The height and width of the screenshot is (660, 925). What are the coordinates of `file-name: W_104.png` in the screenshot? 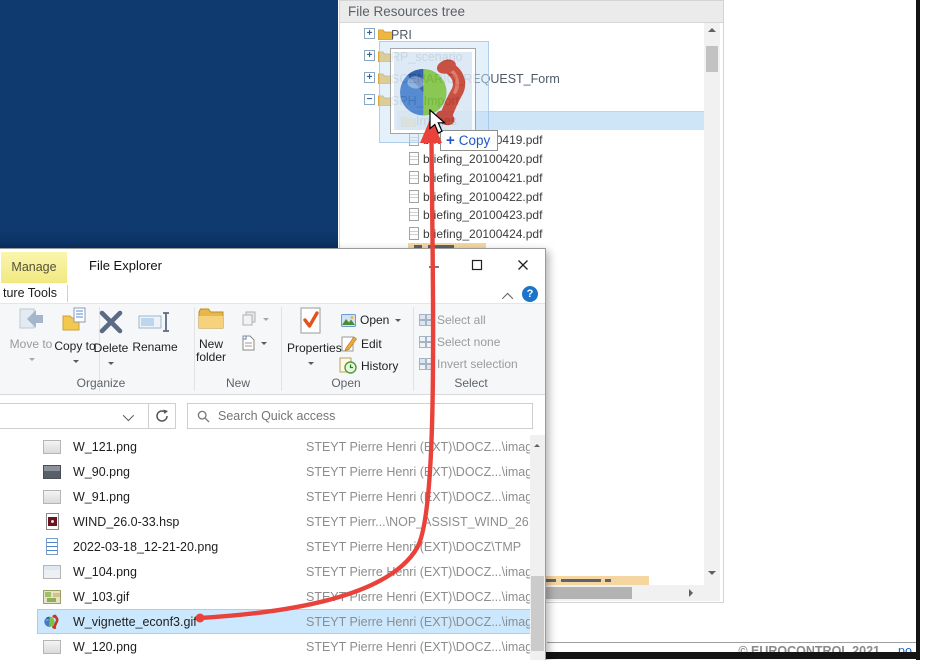 It's located at (105, 572).